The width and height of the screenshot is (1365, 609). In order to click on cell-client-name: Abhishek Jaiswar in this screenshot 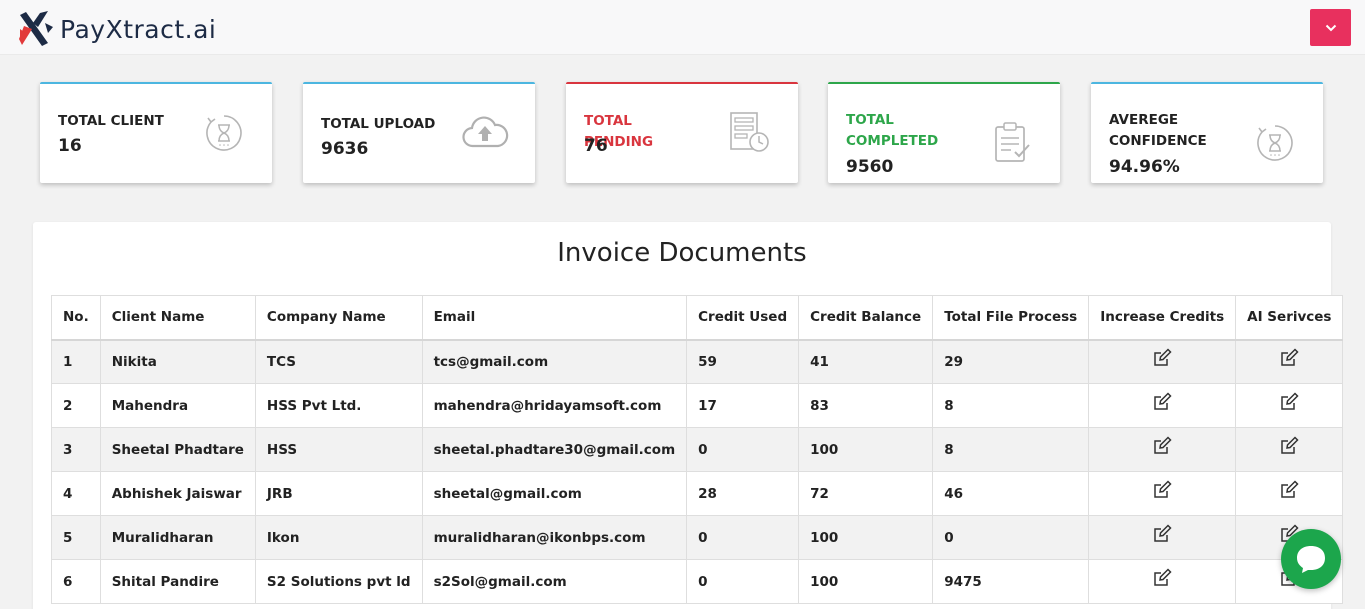, I will do `click(177, 493)`.